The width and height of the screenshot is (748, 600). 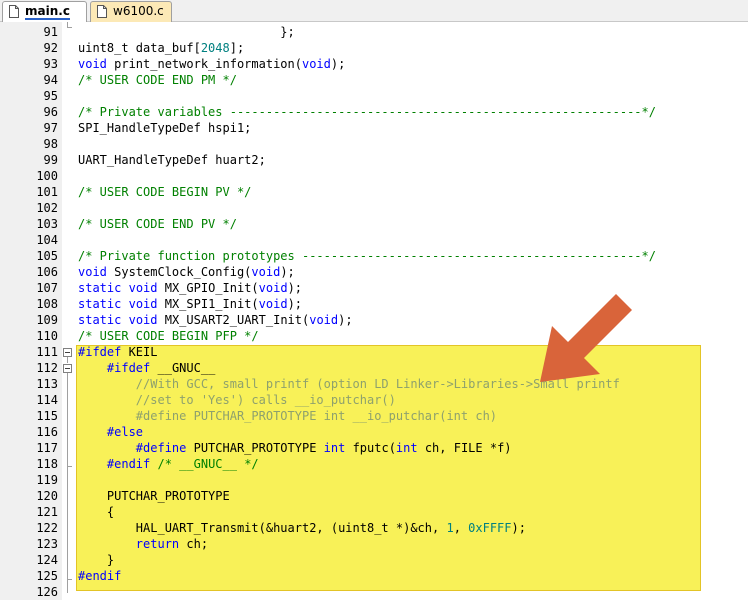 What do you see at coordinates (374, 176) in the screenshot?
I see `code-line: 100` at bounding box center [374, 176].